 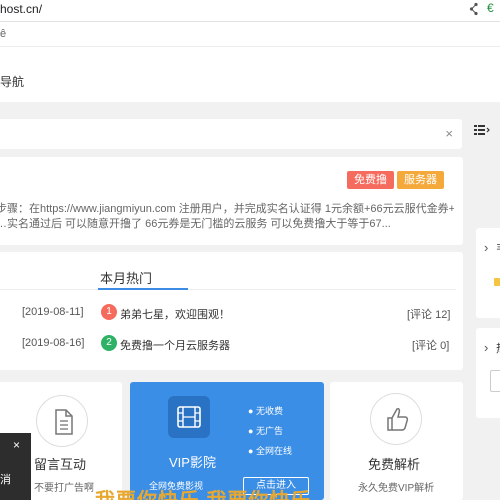 I want to click on site-header: 导航, so click(x=250, y=74).